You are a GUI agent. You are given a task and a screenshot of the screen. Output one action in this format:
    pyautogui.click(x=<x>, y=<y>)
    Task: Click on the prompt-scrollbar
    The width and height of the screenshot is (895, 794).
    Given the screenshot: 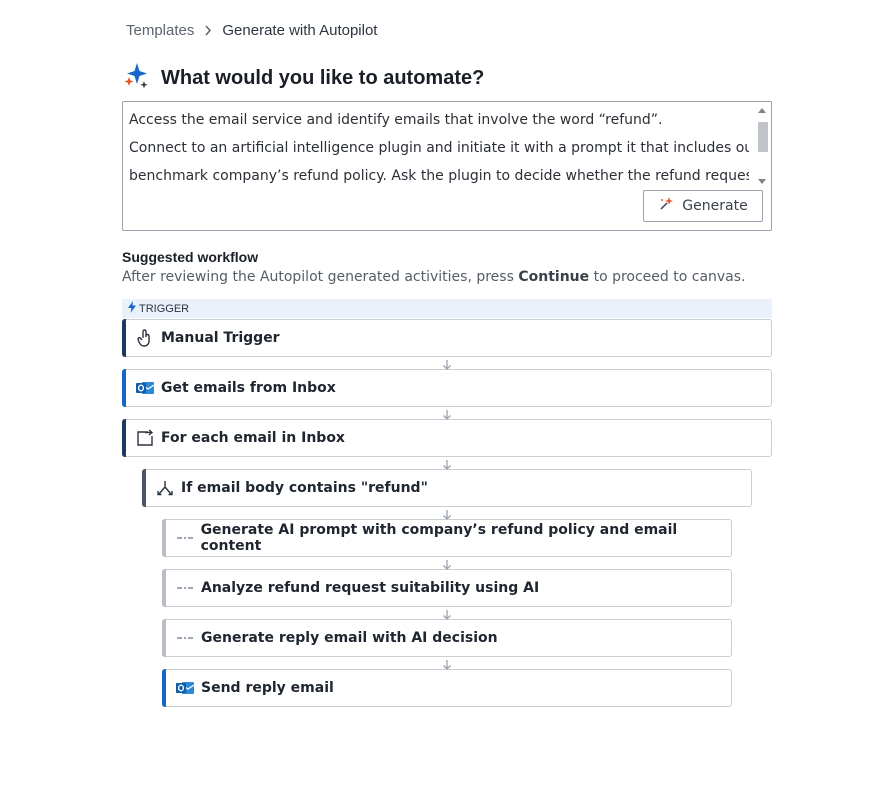 What is the action you would take?
    pyautogui.click(x=762, y=145)
    